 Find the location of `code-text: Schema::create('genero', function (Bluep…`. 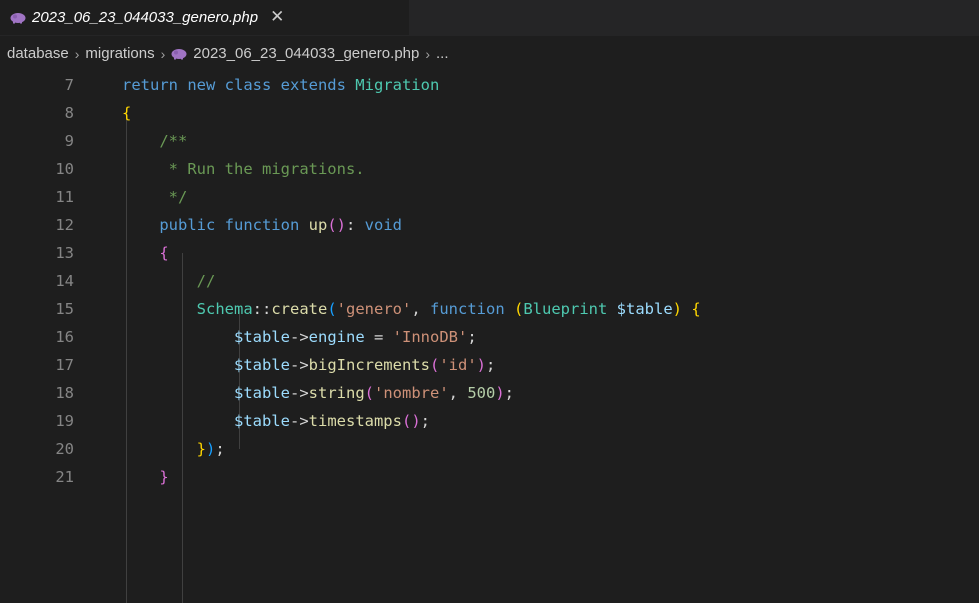

code-text: Schema::create('genero', function (Bluep… is located at coordinates (411, 309).